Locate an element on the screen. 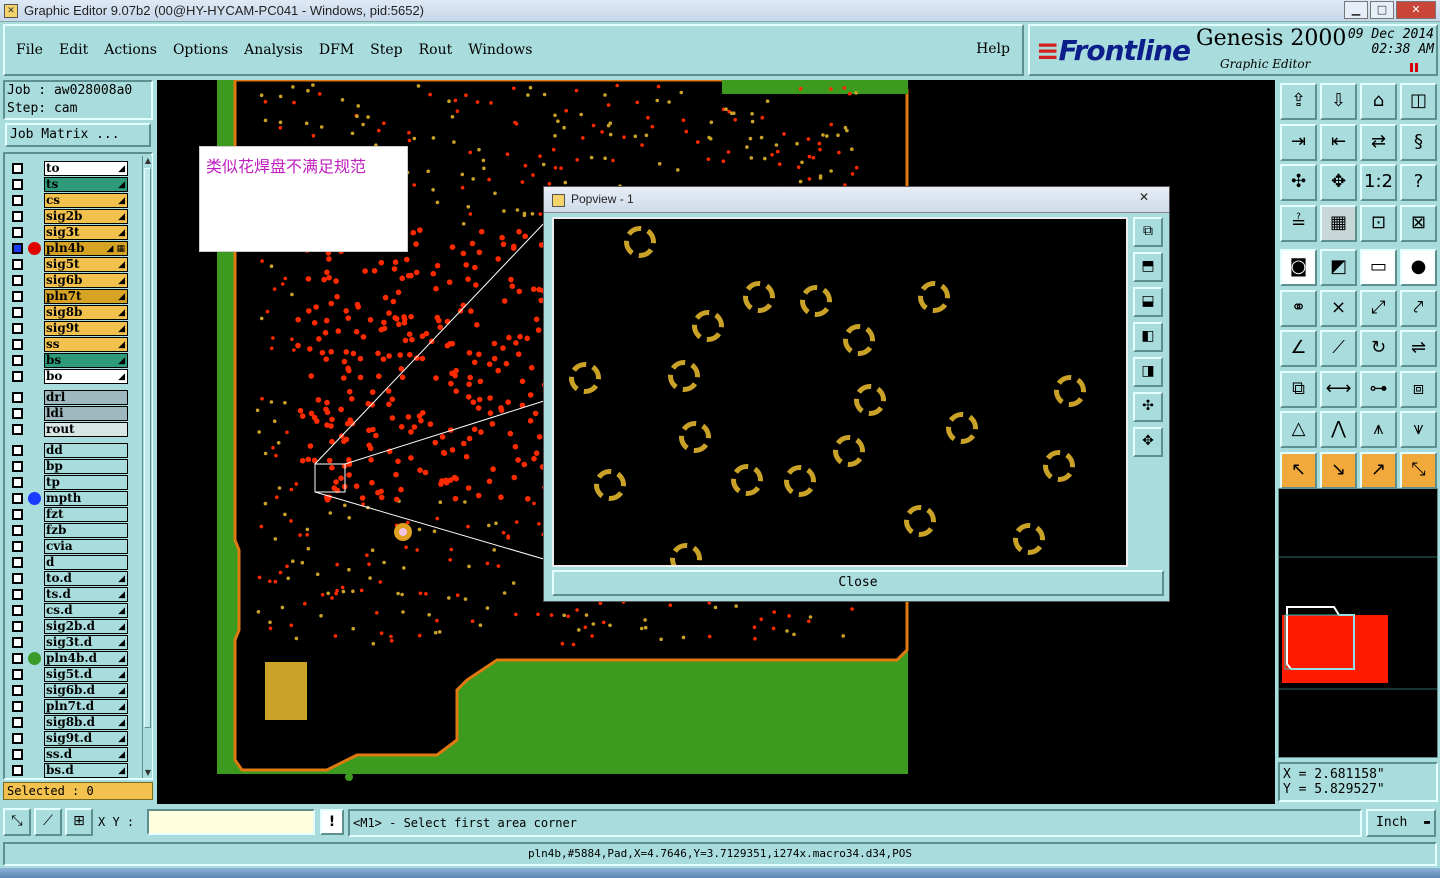  layer-name: ldi is located at coordinates (86, 413).